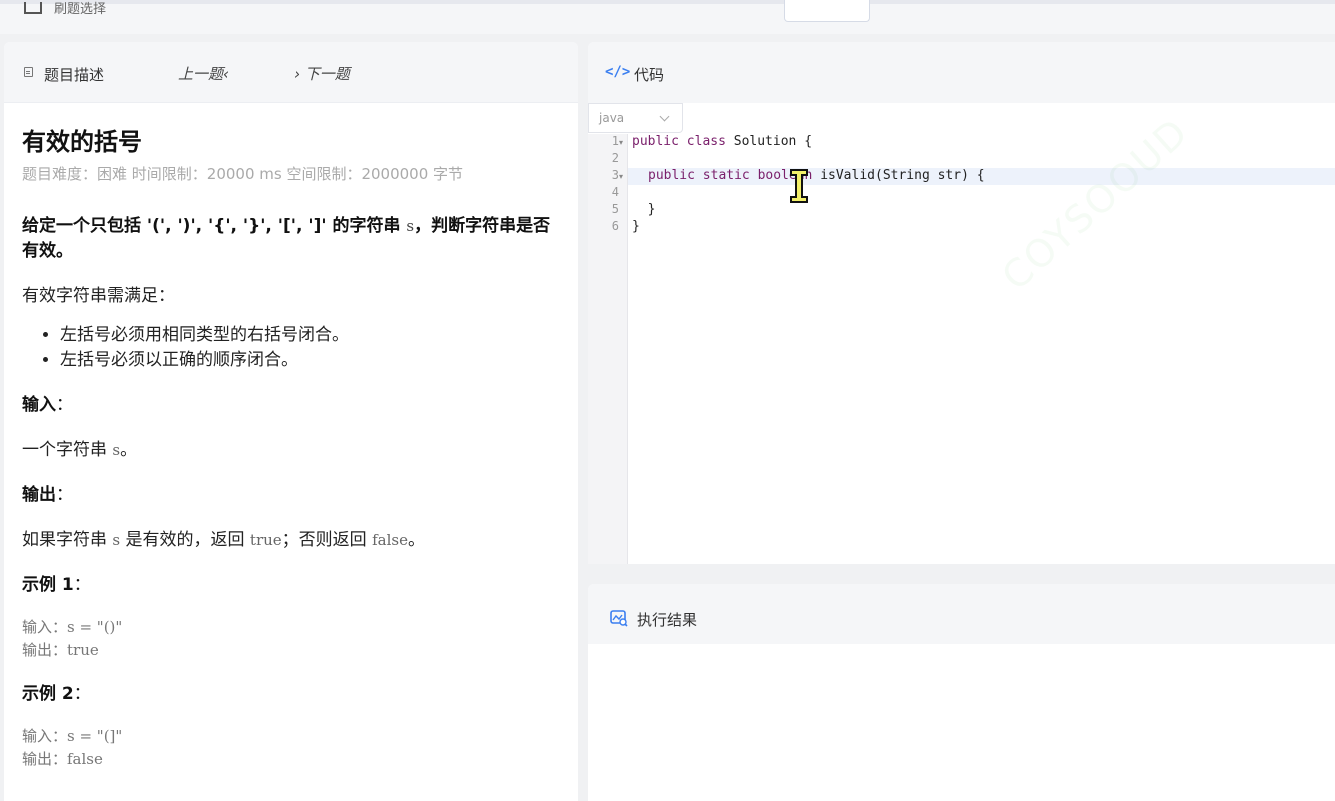 Image resolution: width=1335 pixels, height=801 pixels. Describe the element at coordinates (33, 8) in the screenshot. I see `menu-icon` at that location.